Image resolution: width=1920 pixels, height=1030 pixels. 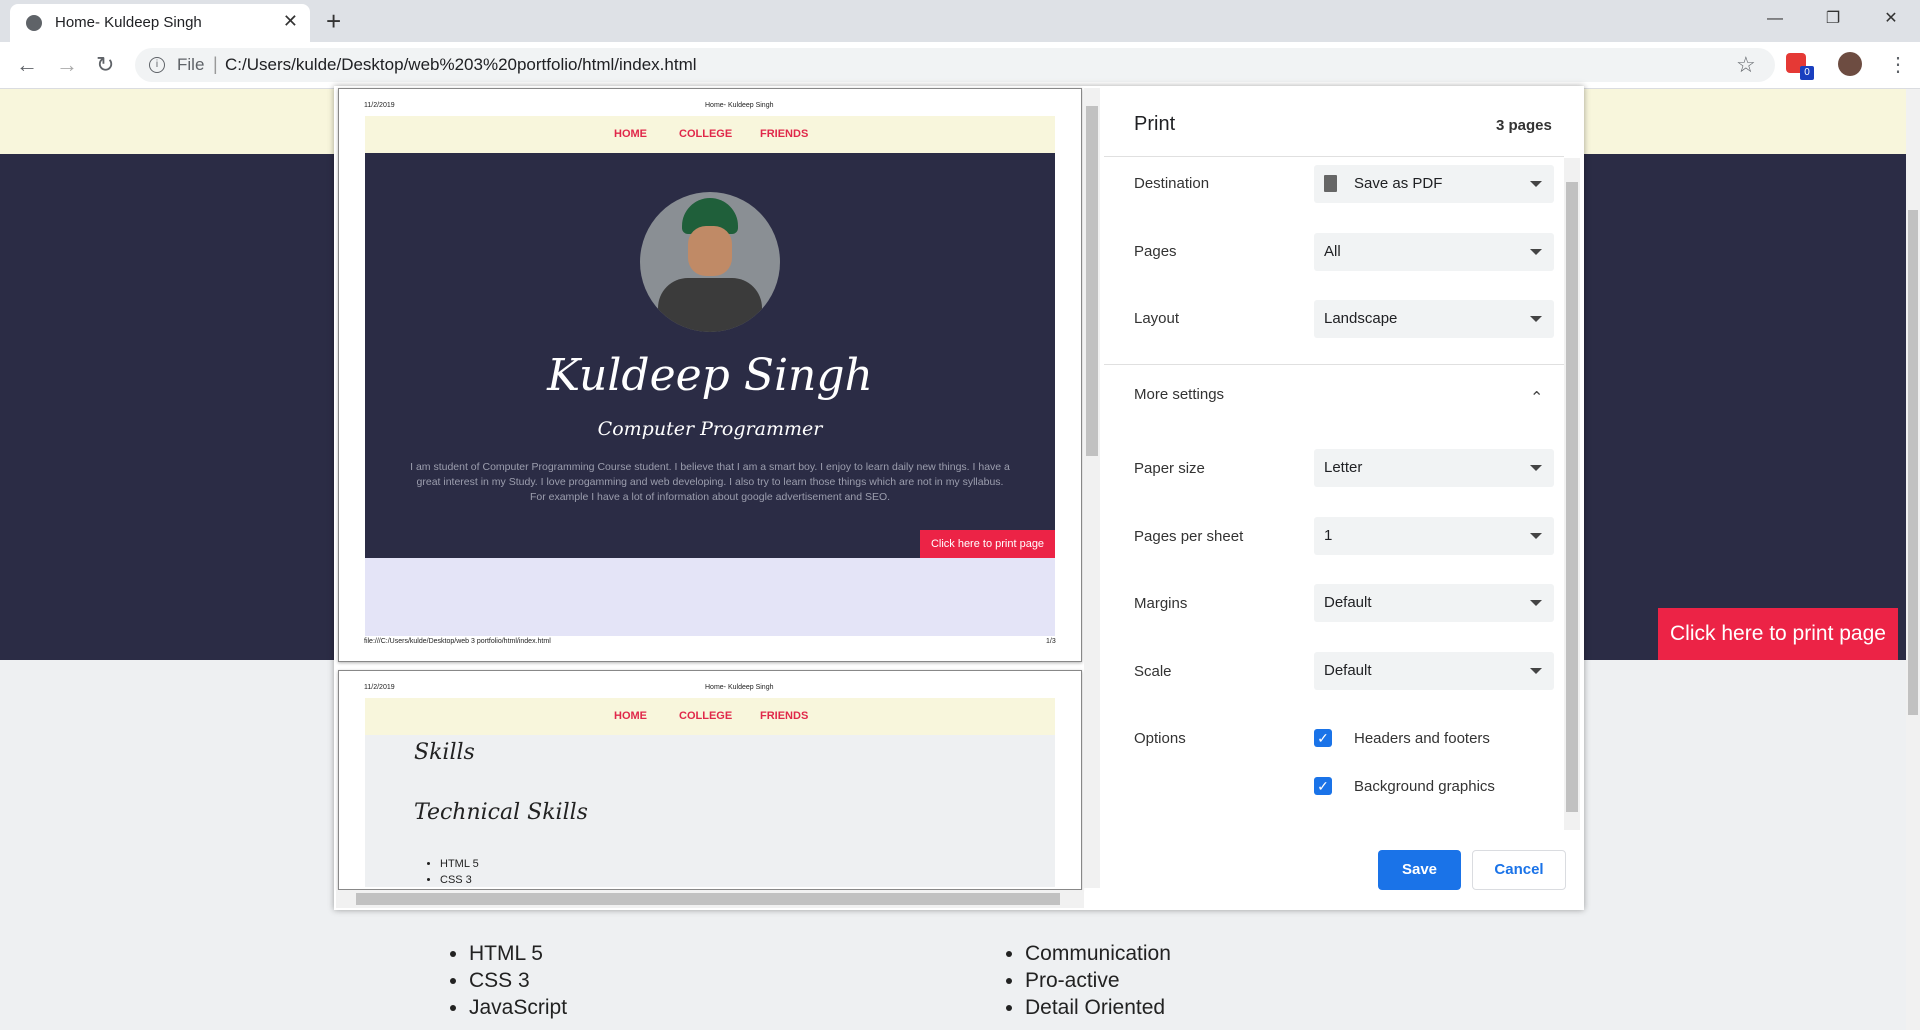 I want to click on options-label: Options, so click(x=1160, y=738).